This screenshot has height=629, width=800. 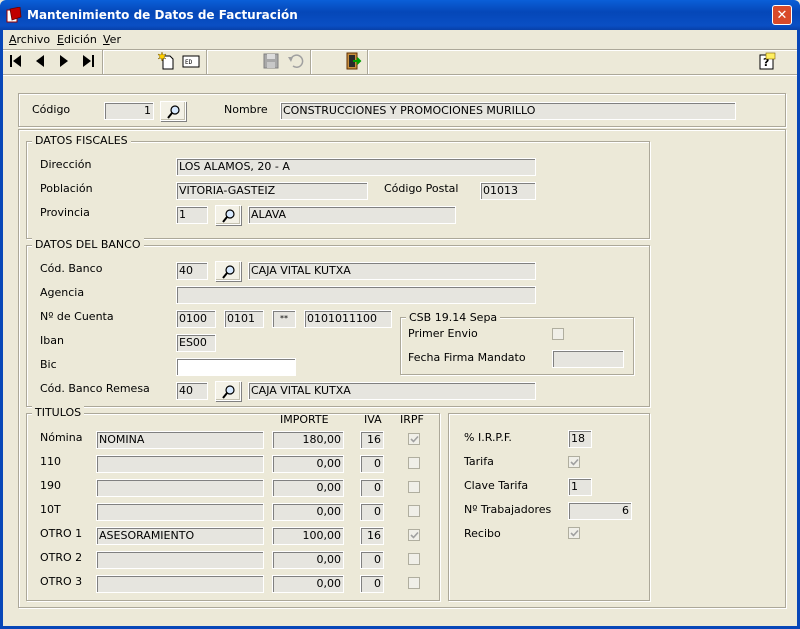 What do you see at coordinates (348, 319) in the screenshot?
I see `cuenta-numero-input: 0101011100` at bounding box center [348, 319].